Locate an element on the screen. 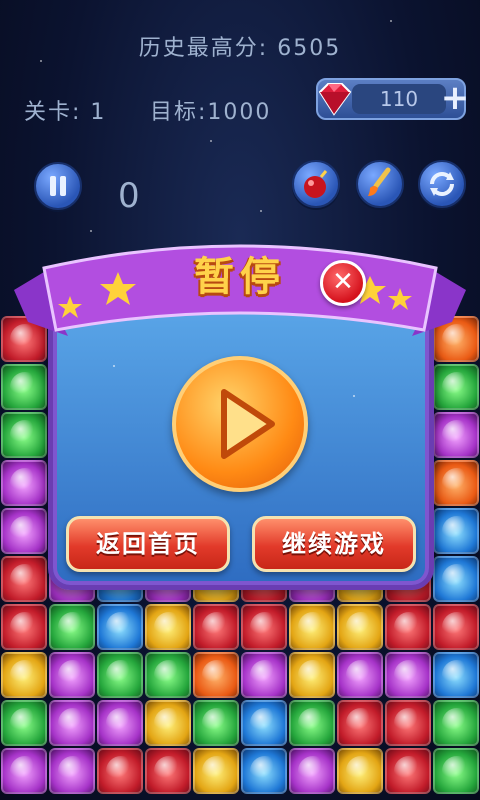 Image resolution: width=480 pixels, height=800 pixels. continue-game-button: 继续游戏 is located at coordinates (334, 544).